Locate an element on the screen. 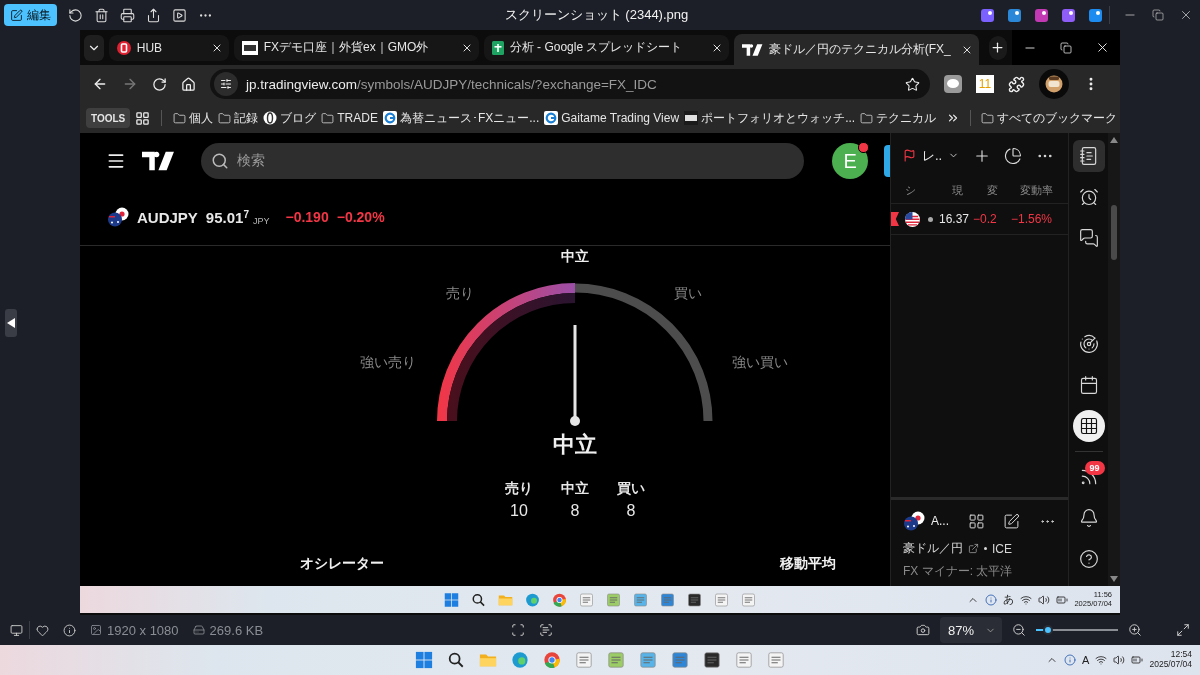  bookmark-folder: テクニカル is located at coordinates (898, 118).